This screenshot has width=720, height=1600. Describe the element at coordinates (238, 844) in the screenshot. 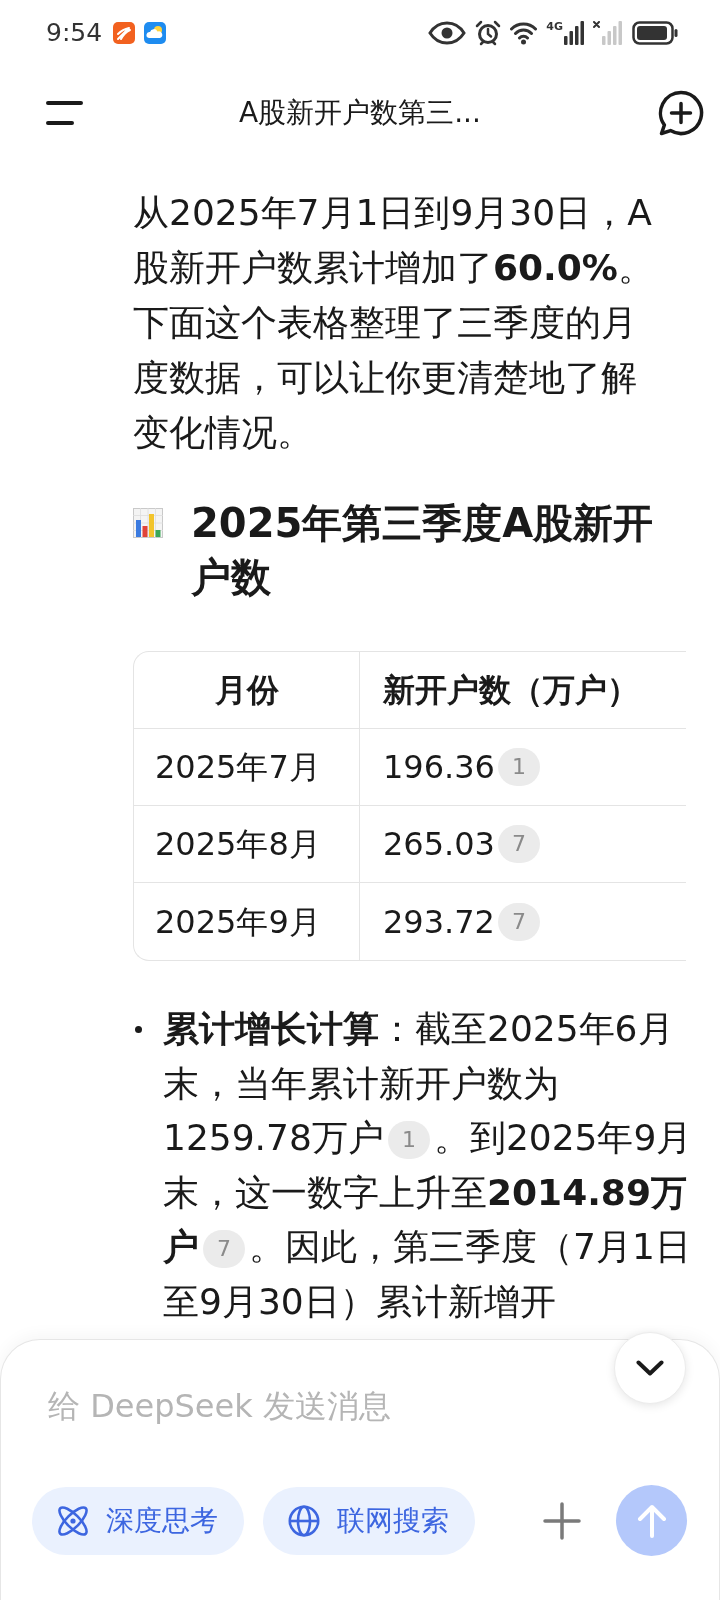

I see `table-cell-text: 2025年8月` at that location.